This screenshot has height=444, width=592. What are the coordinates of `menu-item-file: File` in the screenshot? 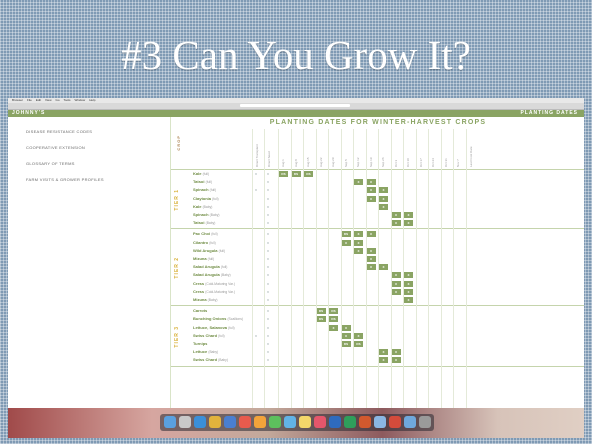 It's located at (29, 100).